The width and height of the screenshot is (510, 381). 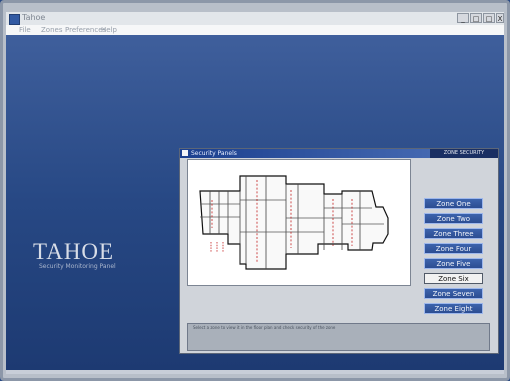 I want to click on app-icon, so click(x=14, y=19).